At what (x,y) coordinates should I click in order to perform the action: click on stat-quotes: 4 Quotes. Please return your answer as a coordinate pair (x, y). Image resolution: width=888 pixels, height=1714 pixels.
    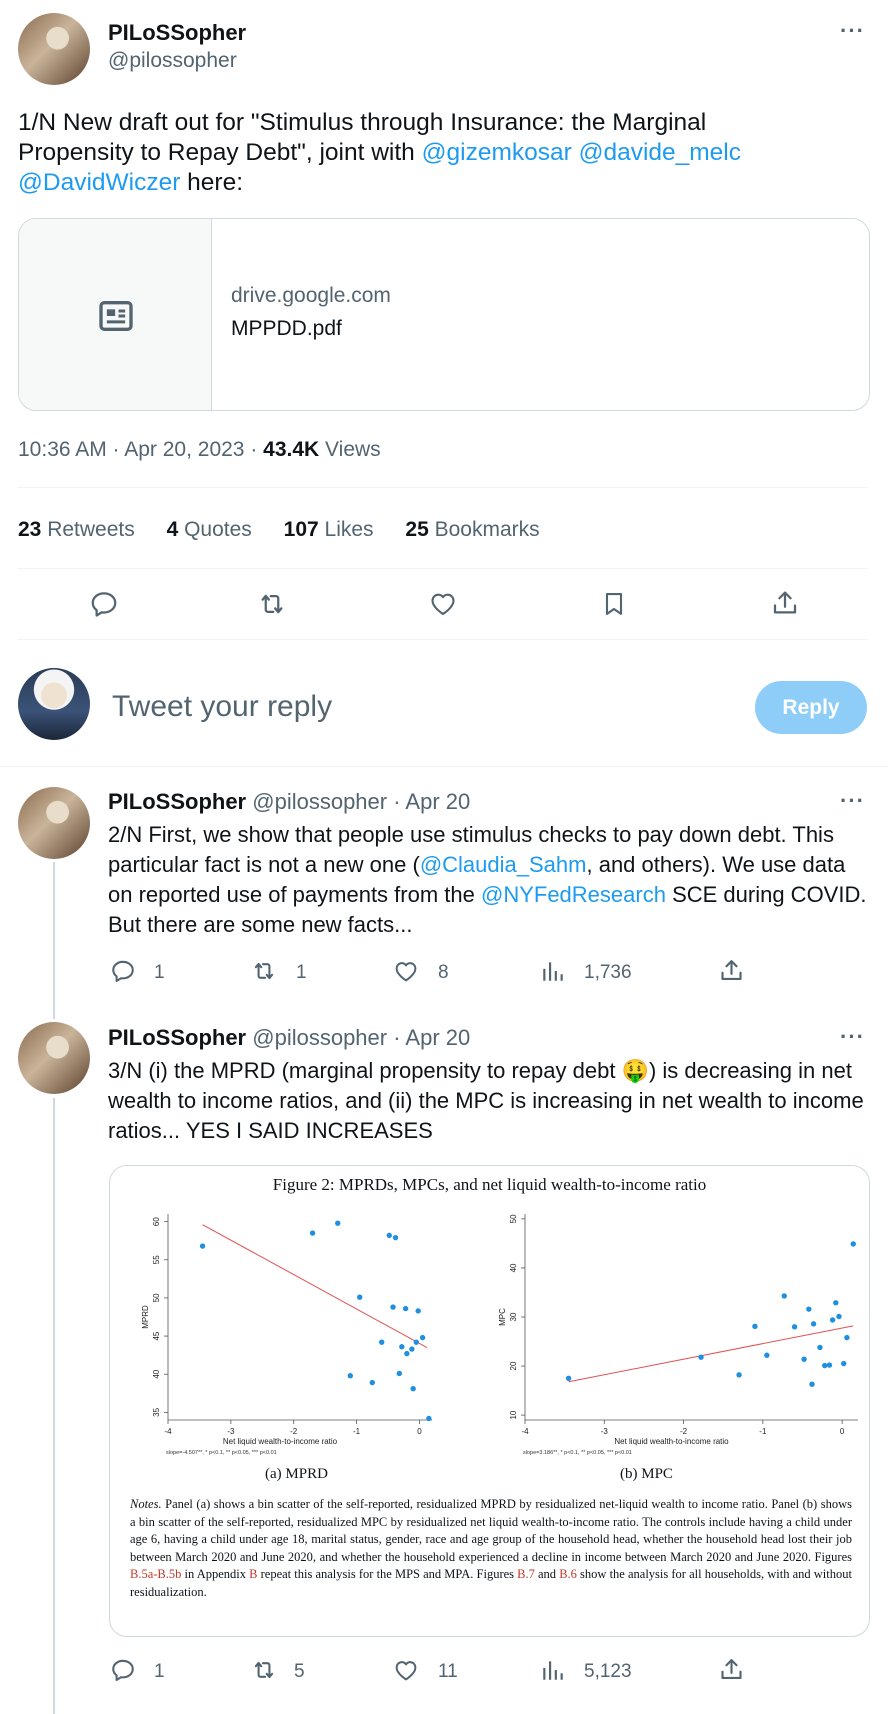
    Looking at the image, I should click on (209, 529).